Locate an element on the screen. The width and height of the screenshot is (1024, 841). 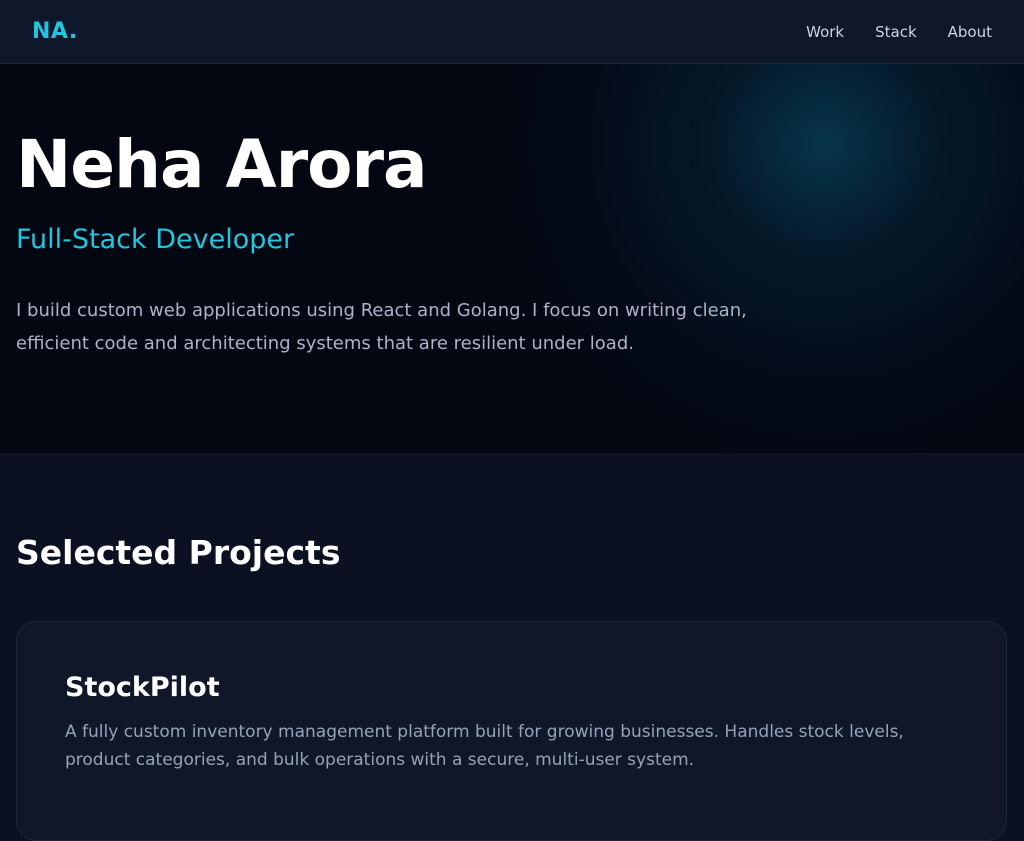
top-navbar: NA. Work Stack About is located at coordinates (512, 32).